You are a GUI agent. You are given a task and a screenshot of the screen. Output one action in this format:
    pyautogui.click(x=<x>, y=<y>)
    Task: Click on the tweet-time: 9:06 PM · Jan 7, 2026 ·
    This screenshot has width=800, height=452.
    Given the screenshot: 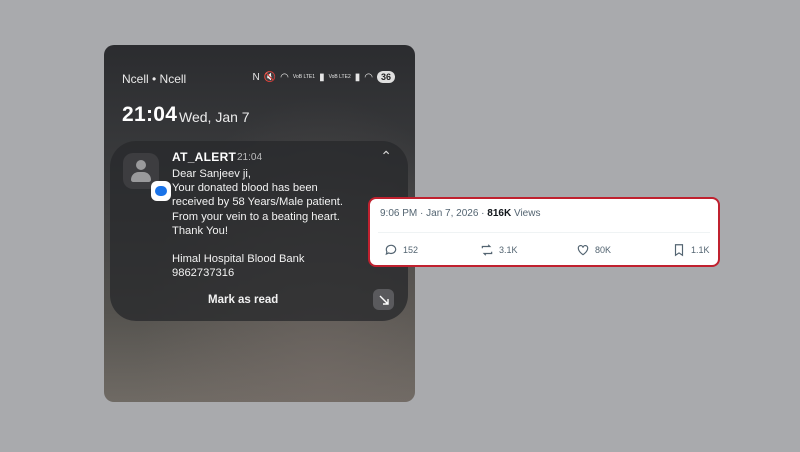 What is the action you would take?
    pyautogui.click(x=434, y=213)
    